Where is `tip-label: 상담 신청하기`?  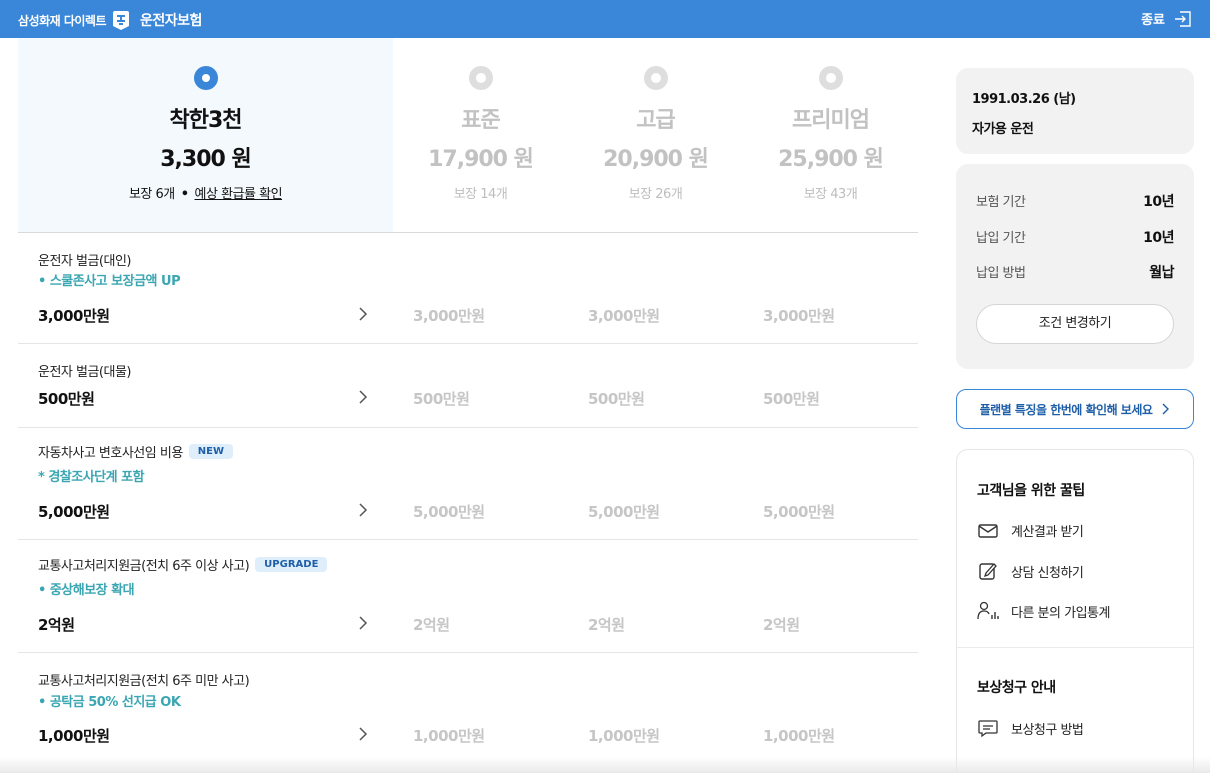
tip-label: 상담 신청하기 is located at coordinates (1047, 573).